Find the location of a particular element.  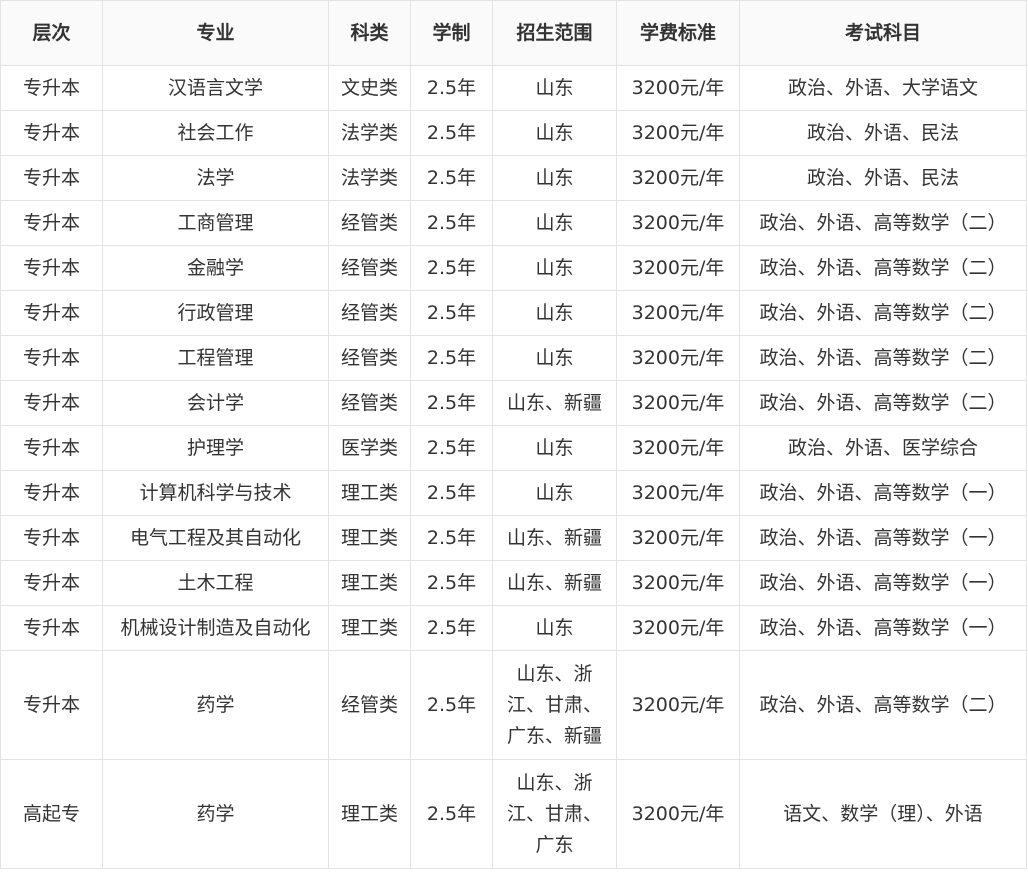

table-row: 专升本 汉语言文学 文史类 2.5年 山东 3200元/年 政治、外语、大学语文 is located at coordinates (513, 88).